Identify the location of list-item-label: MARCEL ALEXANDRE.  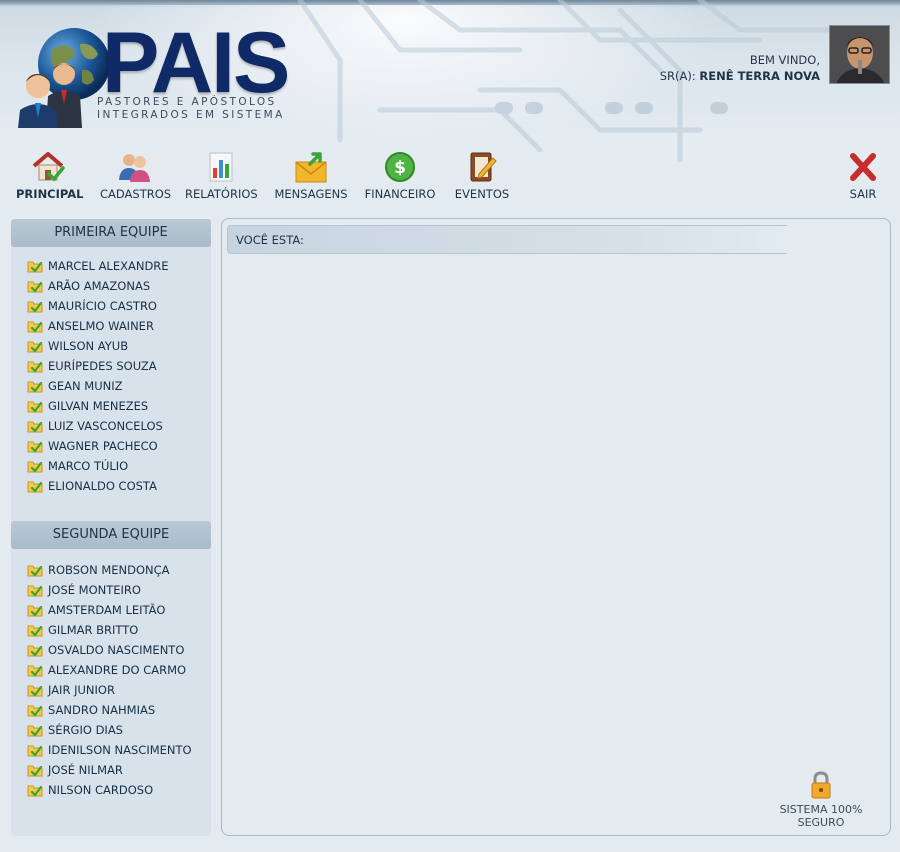
(108, 266).